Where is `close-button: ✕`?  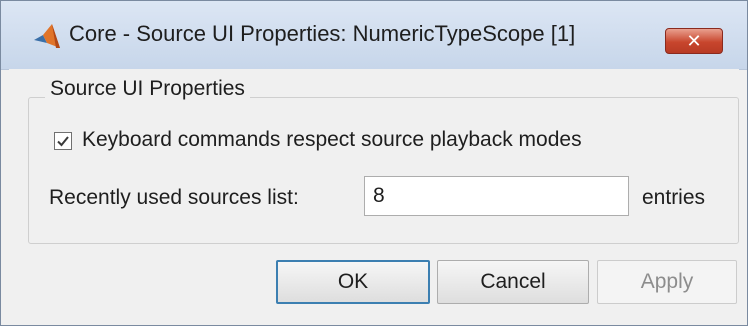
close-button: ✕ is located at coordinates (694, 41).